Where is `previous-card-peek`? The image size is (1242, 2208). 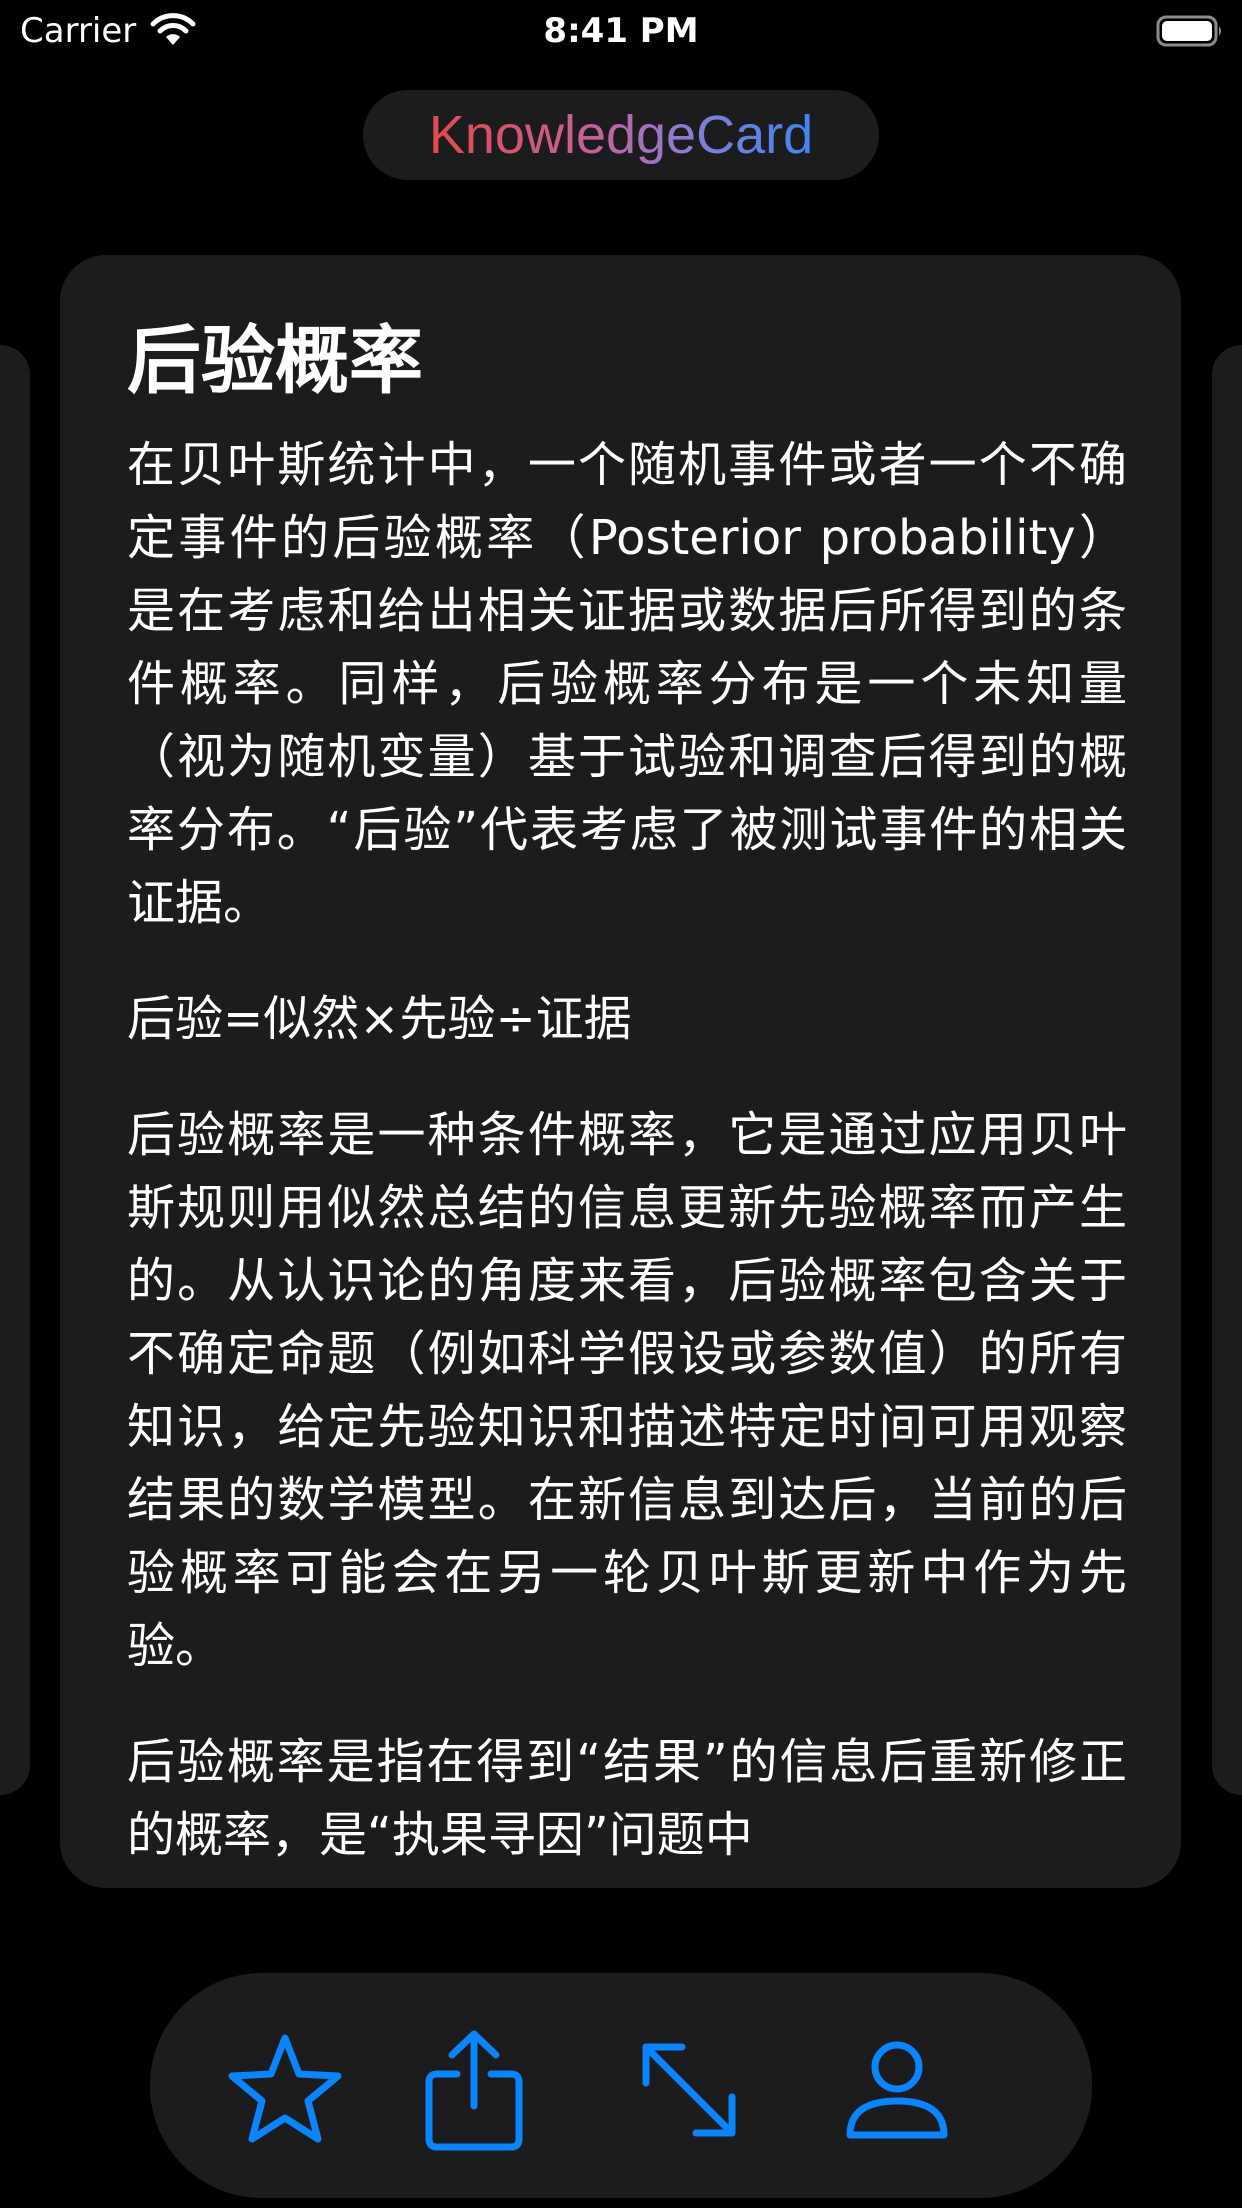
previous-card-peek is located at coordinates (15, 1070).